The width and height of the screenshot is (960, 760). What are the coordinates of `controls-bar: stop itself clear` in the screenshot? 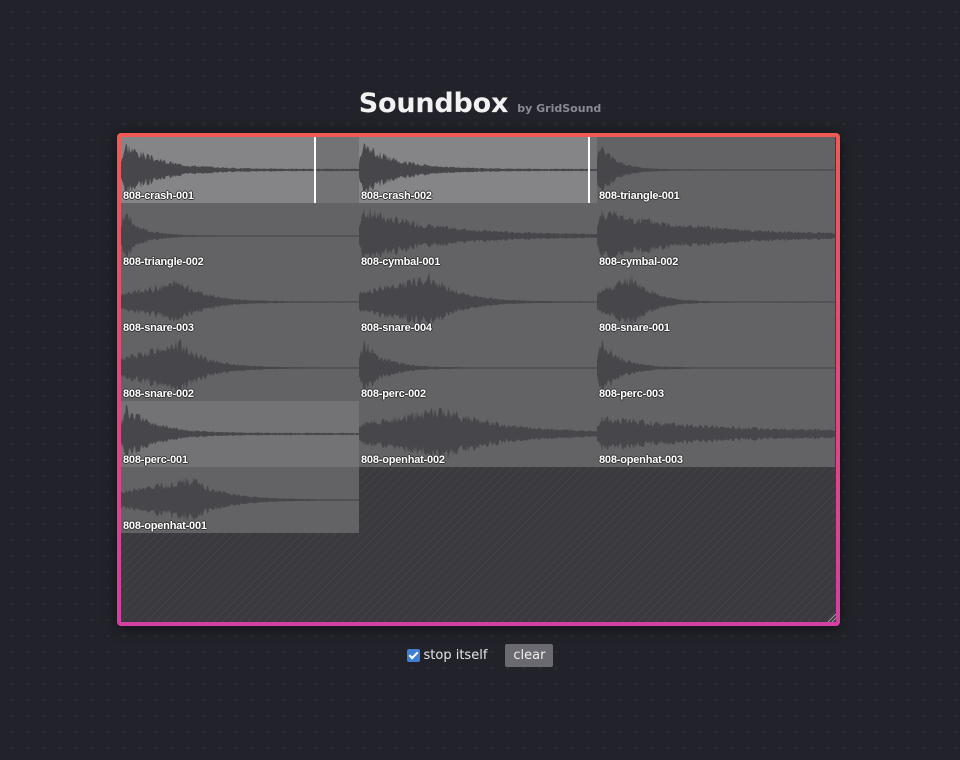 It's located at (480, 655).